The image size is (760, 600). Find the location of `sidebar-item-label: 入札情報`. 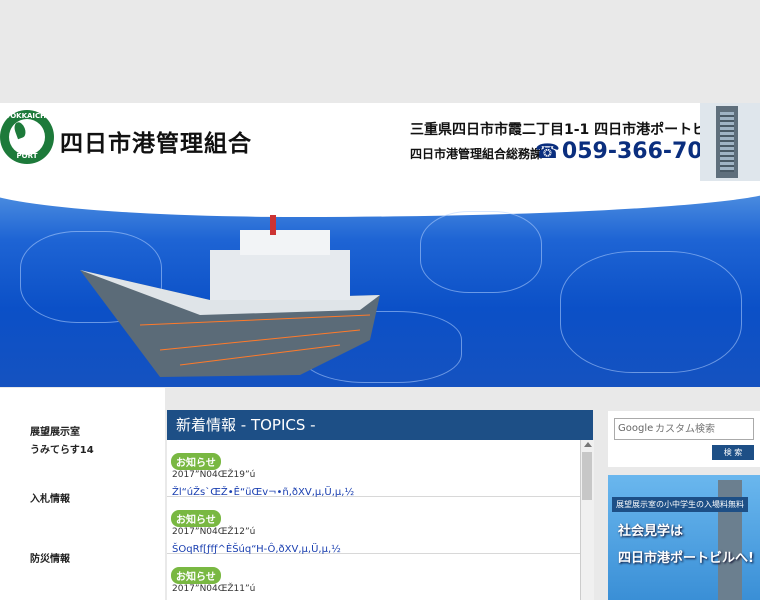

sidebar-item-label: 入札情報 is located at coordinates (50, 499).